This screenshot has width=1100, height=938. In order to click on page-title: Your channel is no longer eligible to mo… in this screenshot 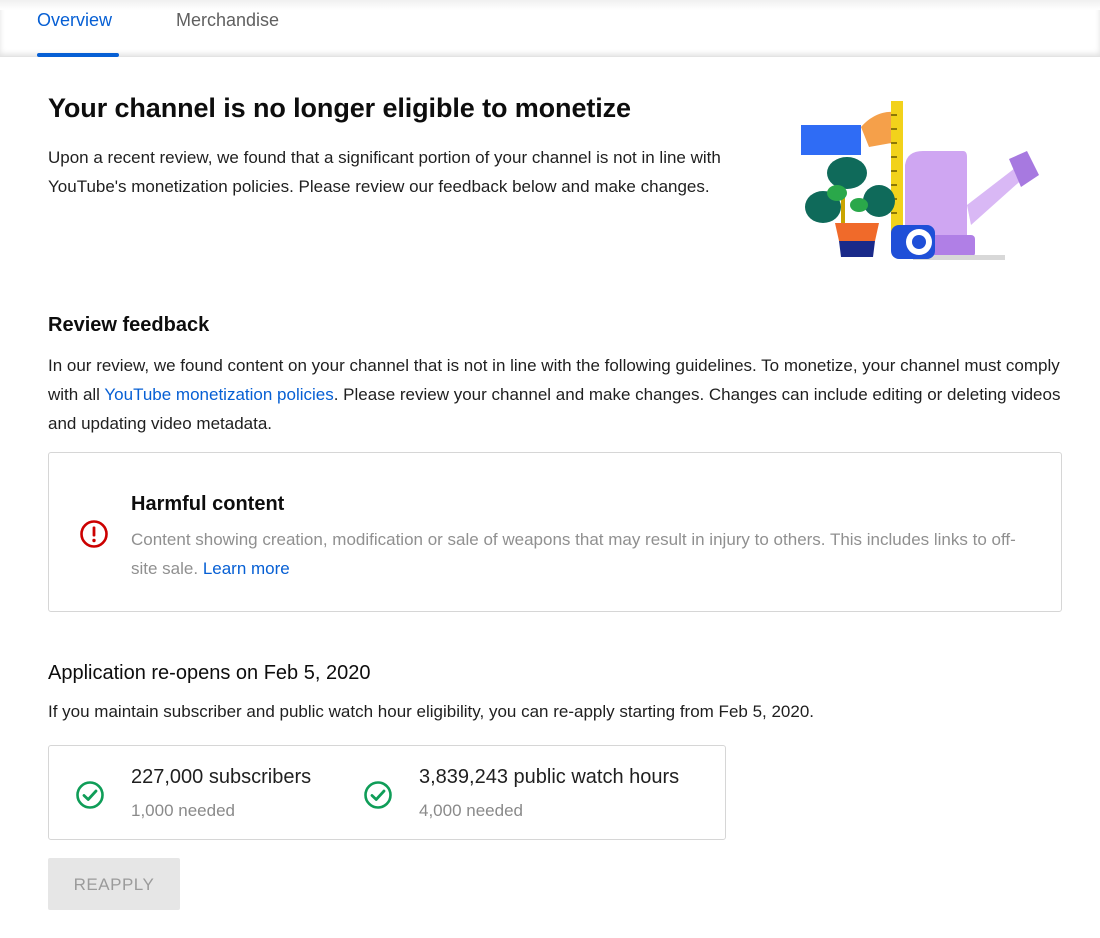, I will do `click(339, 108)`.